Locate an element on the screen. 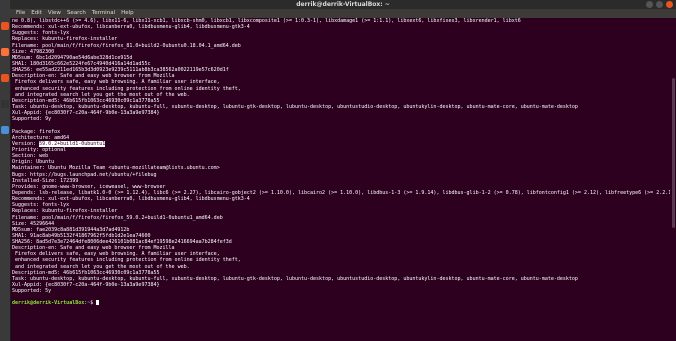 This screenshot has width=676, height=341. window-controls is located at coordinates (659, 4).